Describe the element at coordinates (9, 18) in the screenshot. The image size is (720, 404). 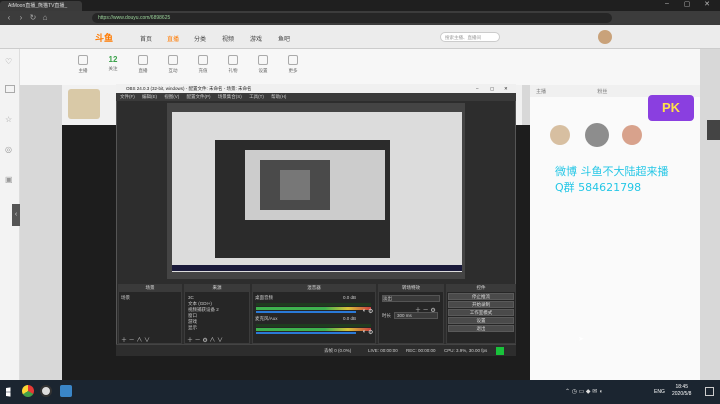
I see `back-icon: ‹` at that location.